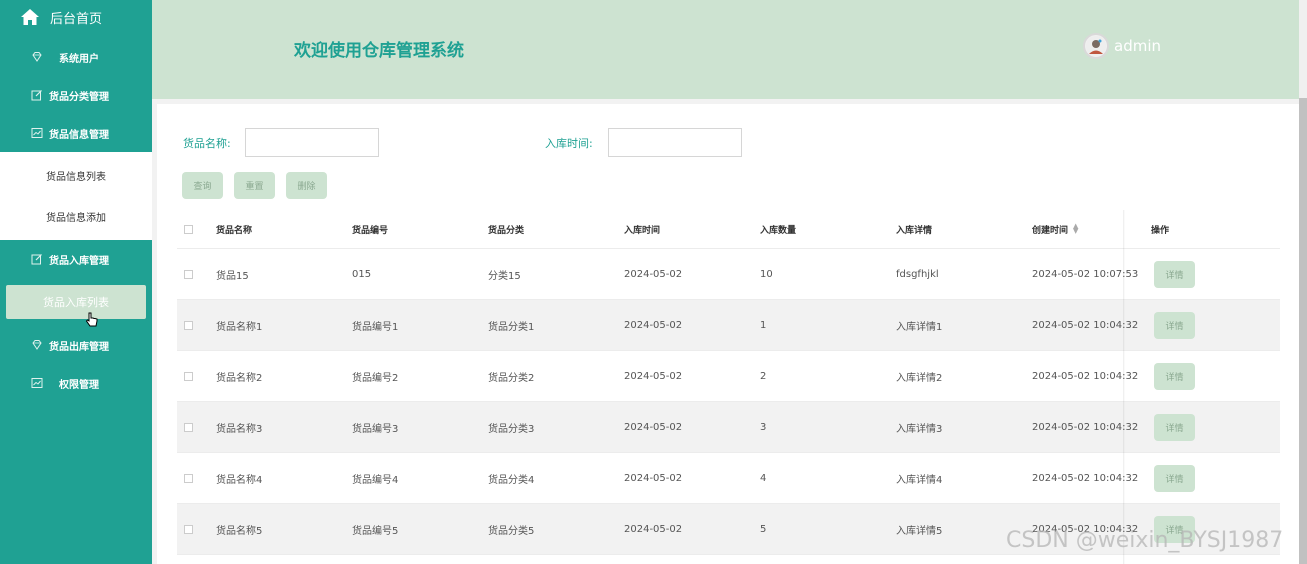 The width and height of the screenshot is (1307, 564). I want to click on header-cell: 操作, so click(1160, 230).